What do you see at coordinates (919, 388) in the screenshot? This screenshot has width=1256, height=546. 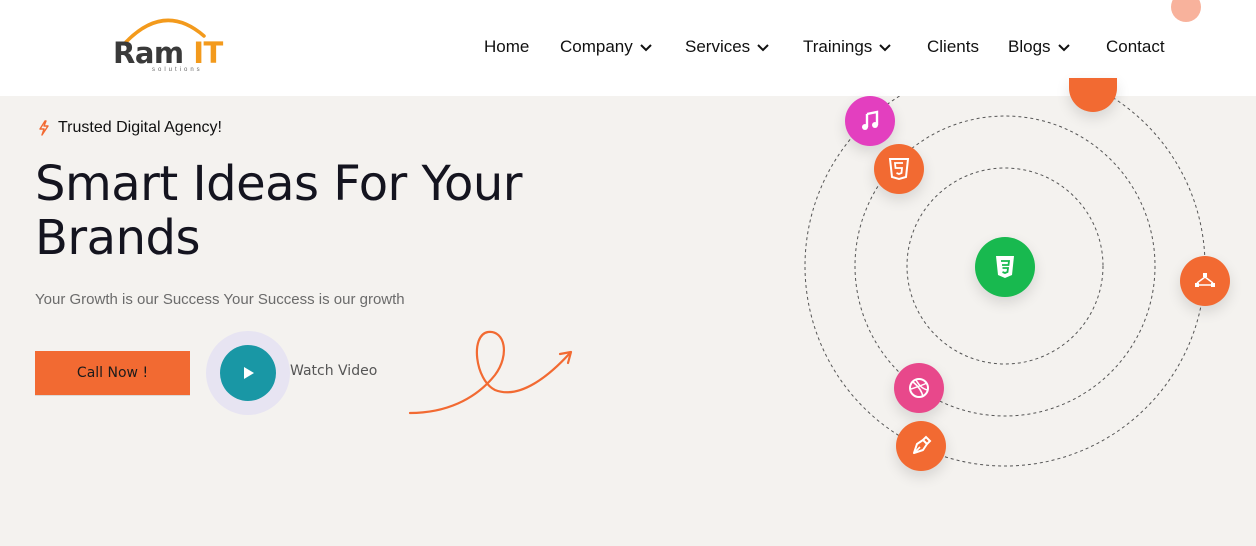 I see `dribbble-icon` at bounding box center [919, 388].